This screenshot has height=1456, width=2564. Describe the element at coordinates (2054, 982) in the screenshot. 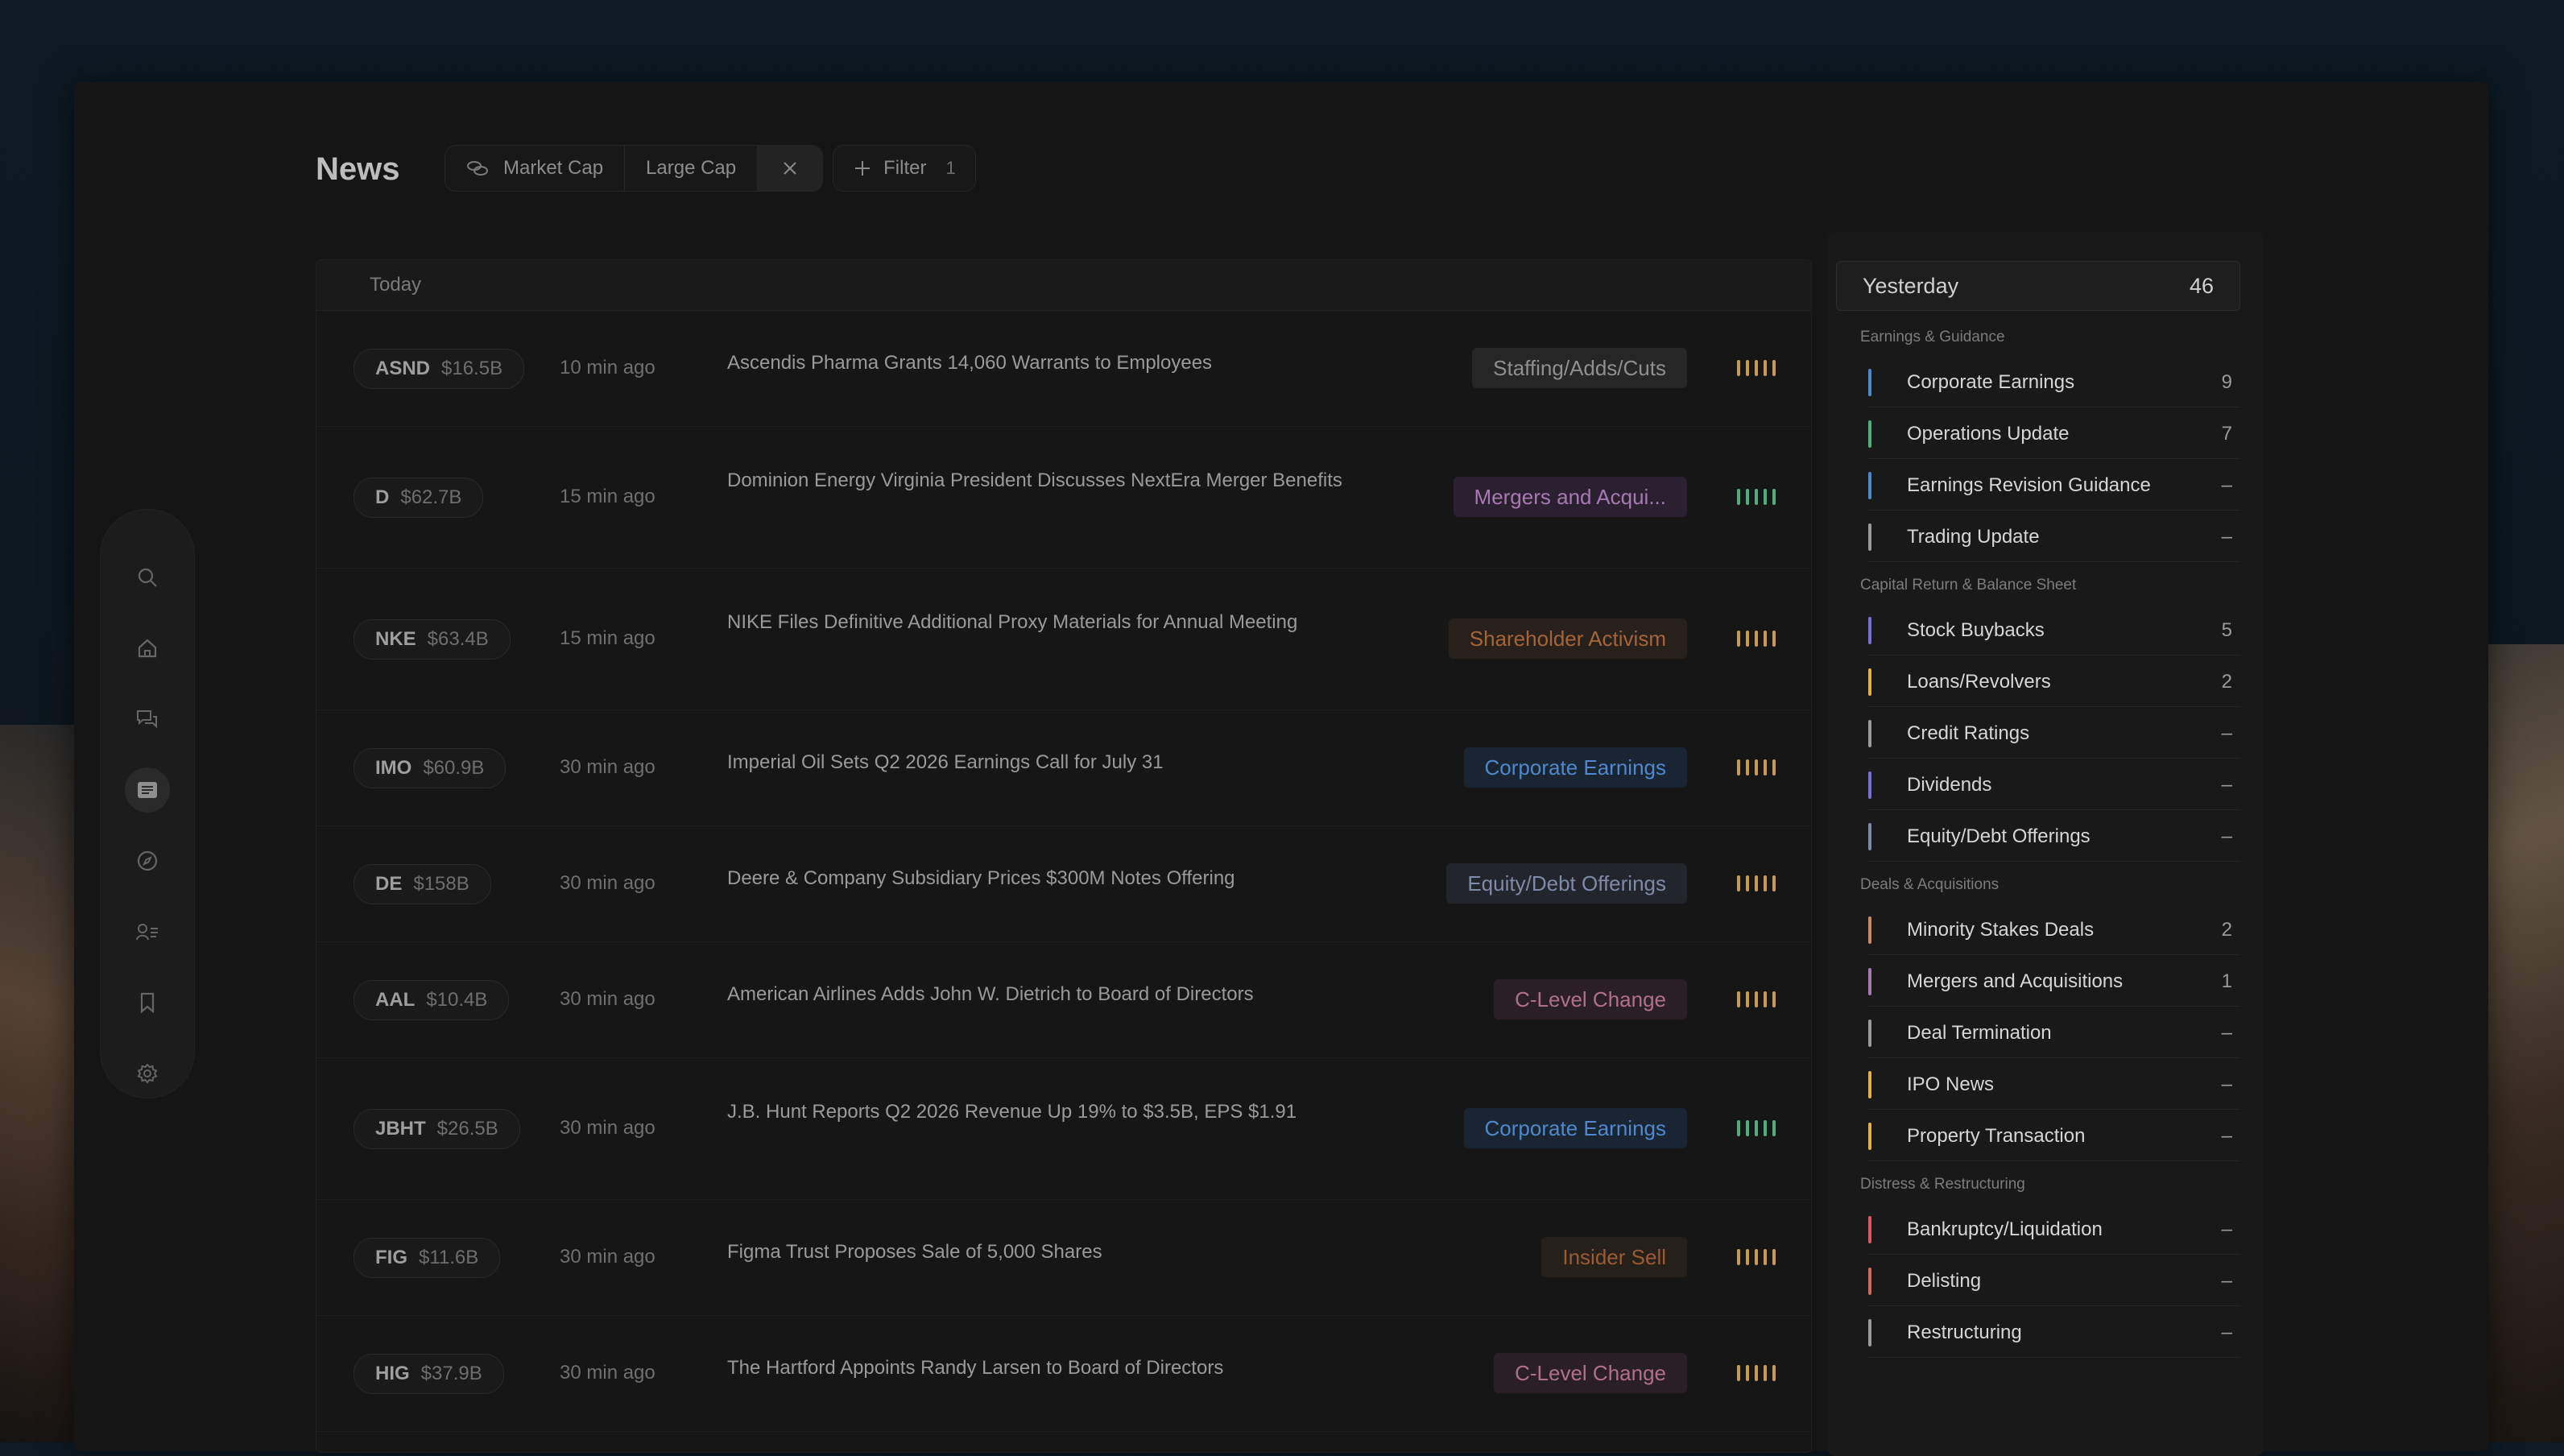

I see `category-item: Mergers and Acquisitions 1` at that location.